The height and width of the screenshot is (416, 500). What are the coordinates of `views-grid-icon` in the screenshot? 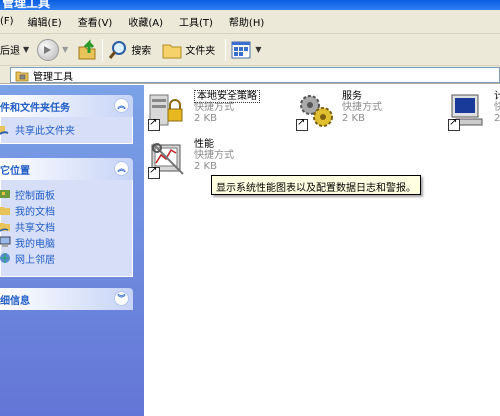 It's located at (241, 49).